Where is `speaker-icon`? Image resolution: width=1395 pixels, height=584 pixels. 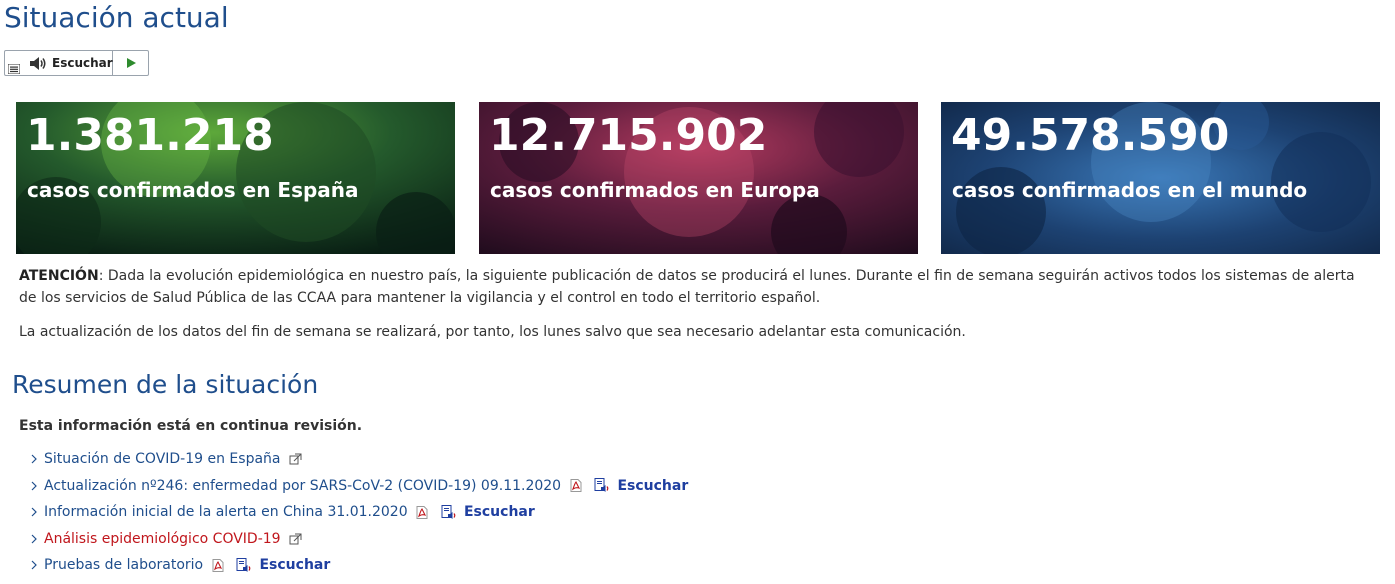
speaker-icon is located at coordinates (38, 63).